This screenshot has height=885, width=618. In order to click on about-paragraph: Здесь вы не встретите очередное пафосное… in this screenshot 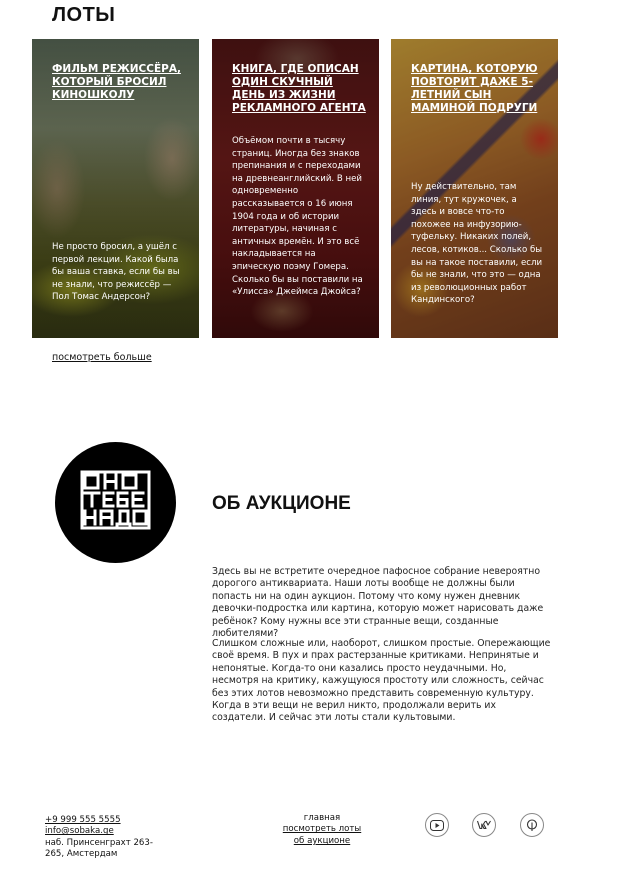, I will do `click(378, 603)`.